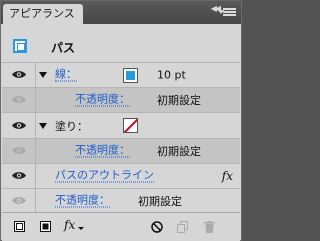 Image resolution: width=320 pixels, height=241 pixels. I want to click on path-thumbnail-icon, so click(20, 46).